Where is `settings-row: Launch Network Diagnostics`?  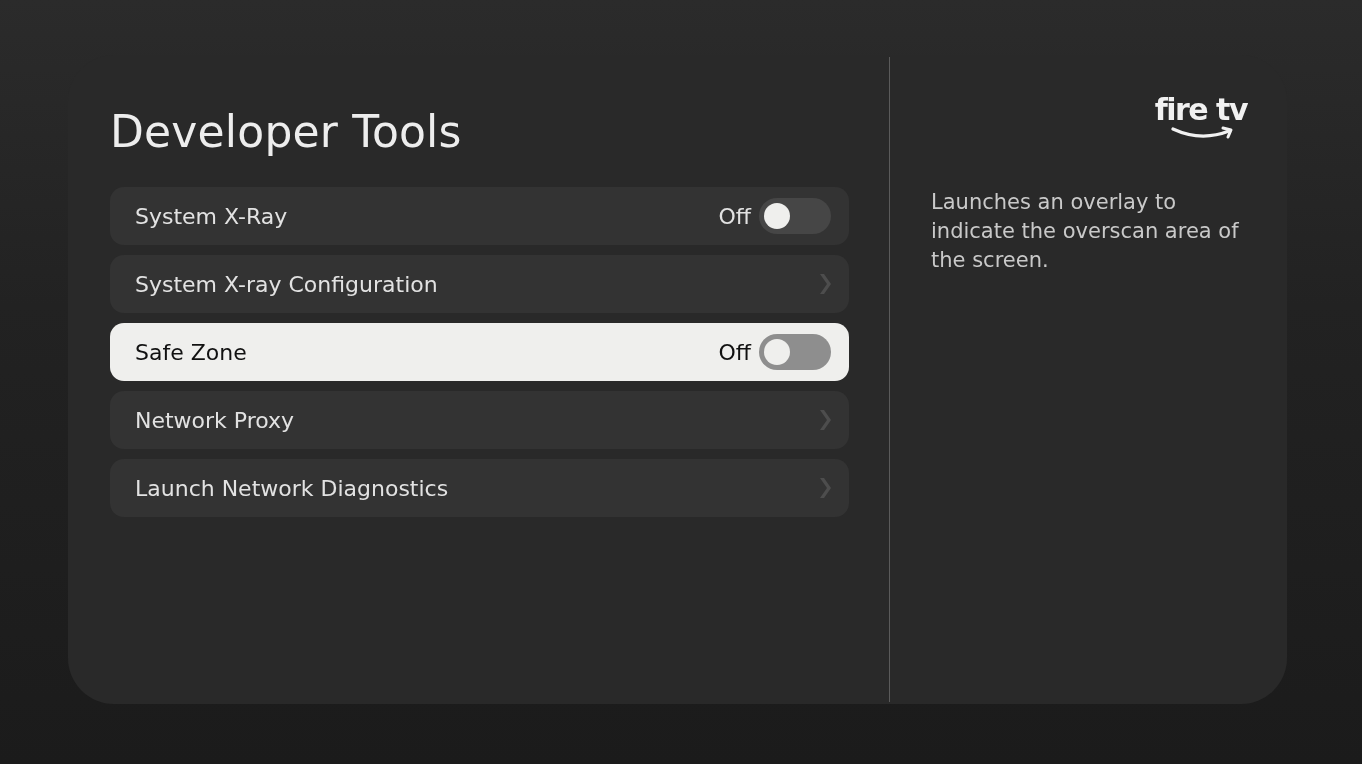
settings-row: Launch Network Diagnostics is located at coordinates (479, 488).